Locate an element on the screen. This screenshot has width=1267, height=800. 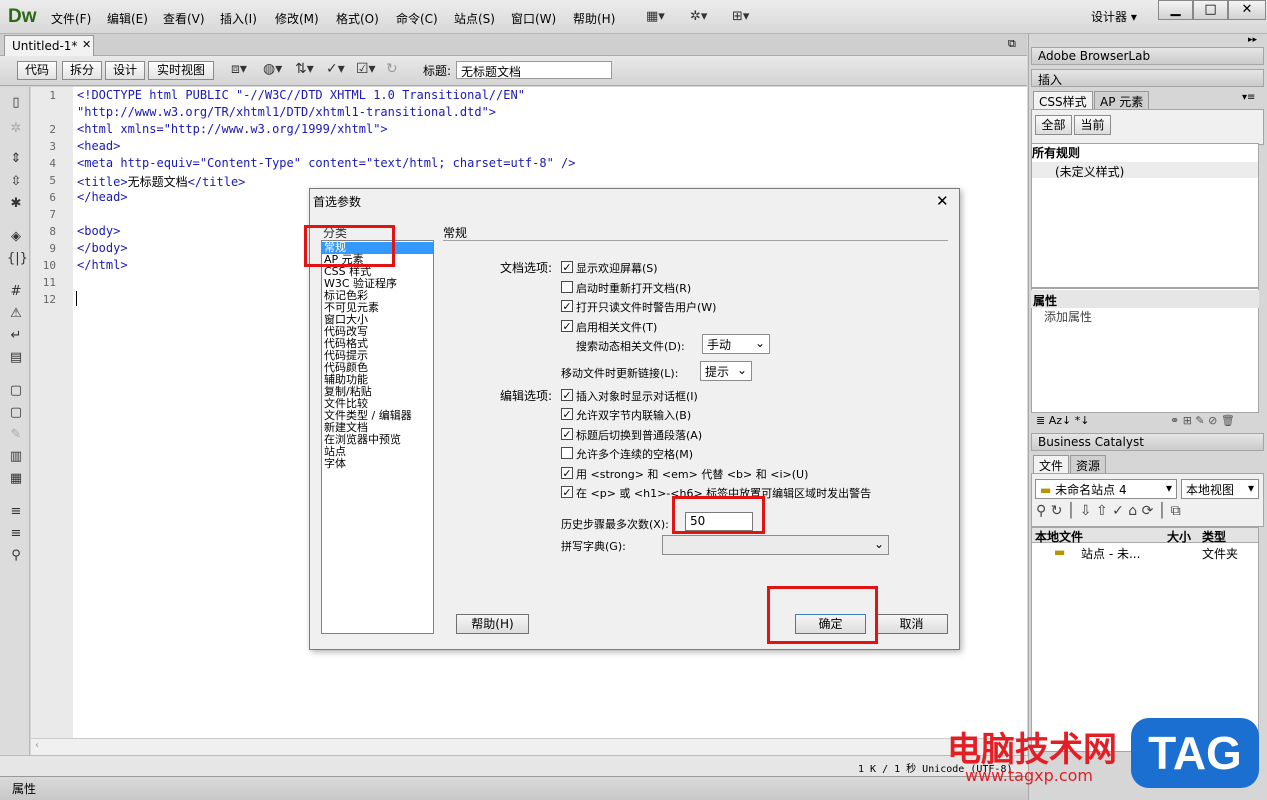
spell-dictionary-select: ⌄ is located at coordinates (775, 545).